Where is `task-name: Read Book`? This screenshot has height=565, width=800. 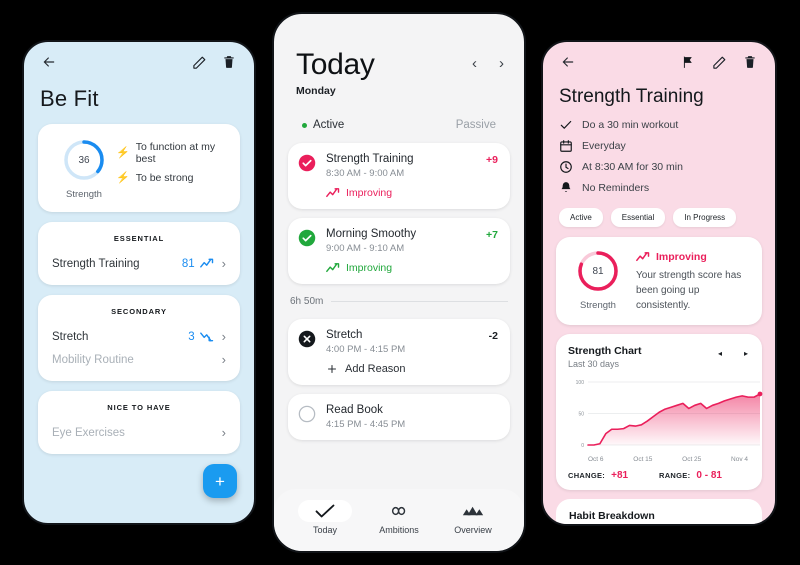 task-name: Read Book is located at coordinates (354, 410).